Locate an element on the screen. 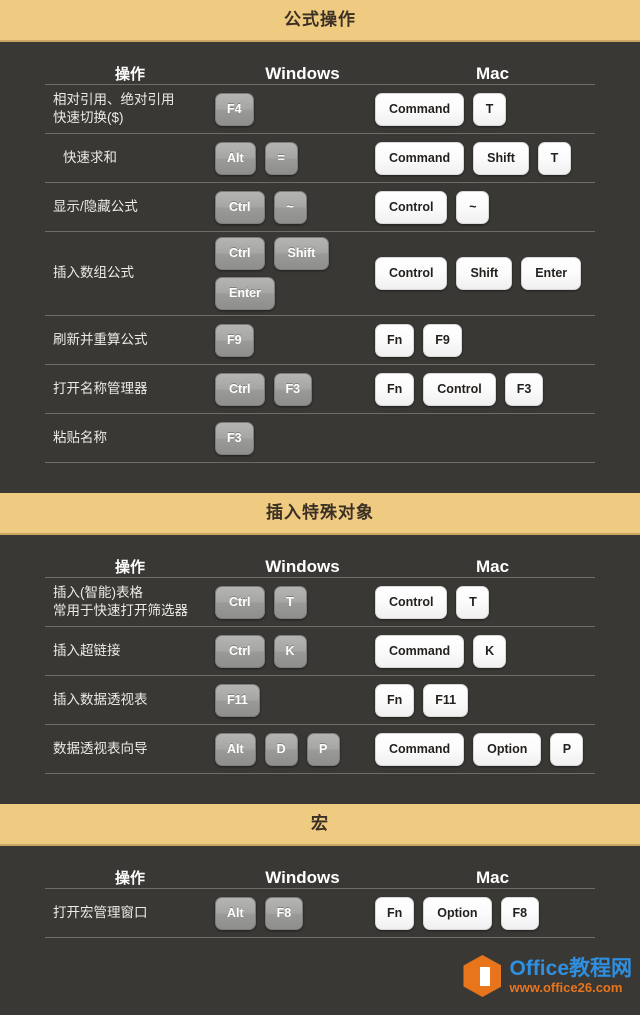 This screenshot has height=1015, width=640. row-label-line2: 快速切换($) is located at coordinates (88, 117).